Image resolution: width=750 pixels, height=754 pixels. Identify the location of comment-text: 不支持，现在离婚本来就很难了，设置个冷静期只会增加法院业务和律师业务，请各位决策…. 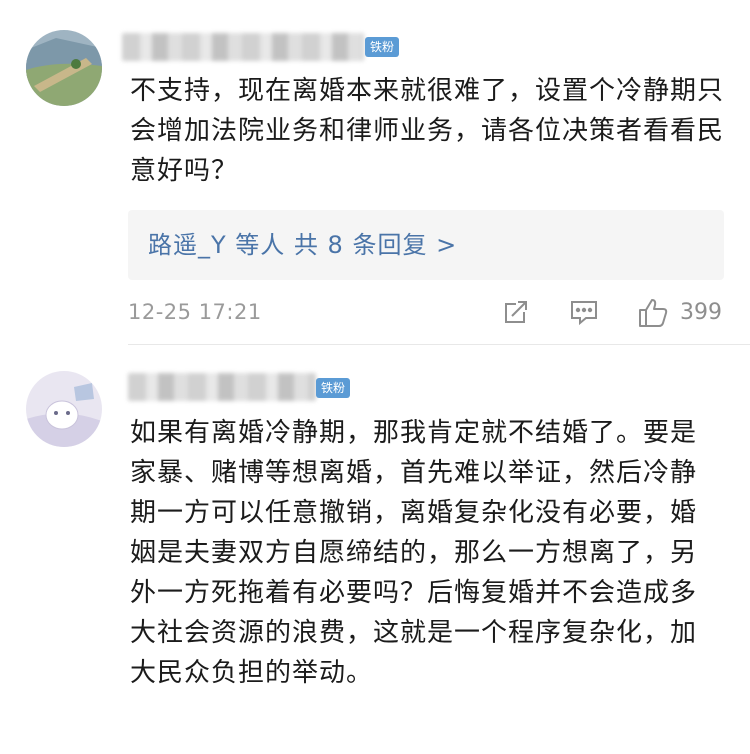
(427, 131).